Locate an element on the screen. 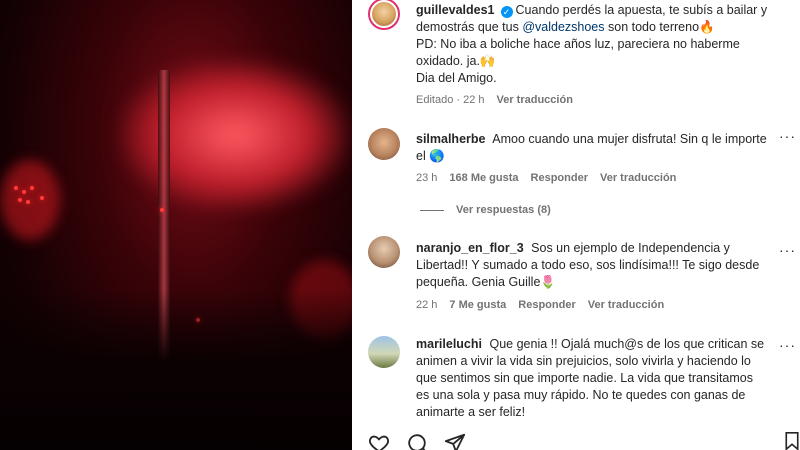  bookmark-icon is located at coordinates (792, 441).